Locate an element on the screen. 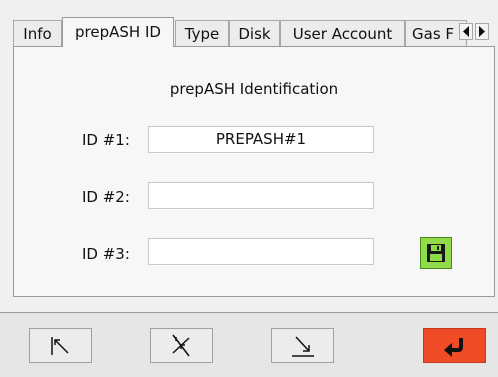 This screenshot has width=498, height=377. tab-info: Info is located at coordinates (37, 33).